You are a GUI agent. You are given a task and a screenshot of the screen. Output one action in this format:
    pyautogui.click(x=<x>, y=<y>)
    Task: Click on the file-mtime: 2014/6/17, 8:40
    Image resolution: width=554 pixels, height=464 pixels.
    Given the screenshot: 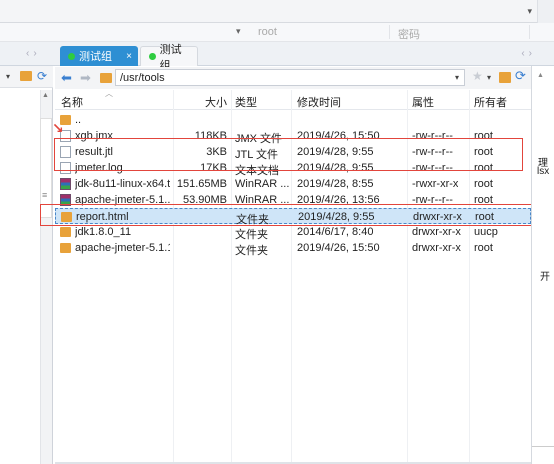 What is the action you would take?
    pyautogui.click(x=335, y=232)
    